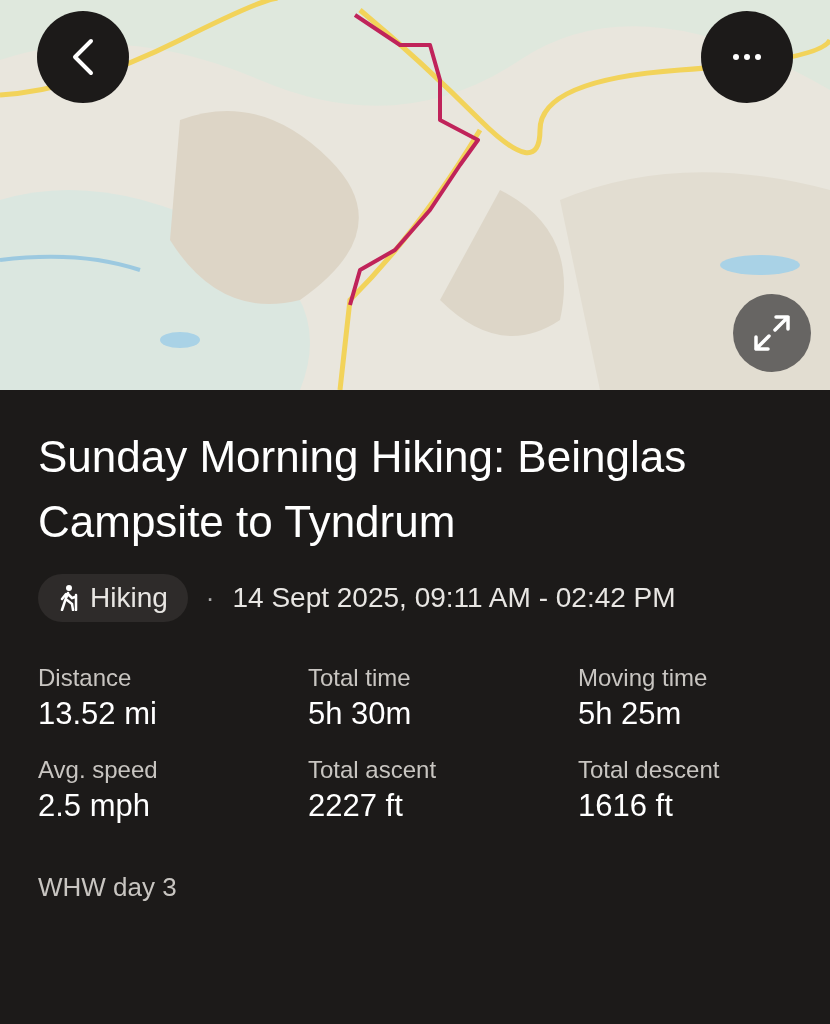  What do you see at coordinates (108, 887) in the screenshot?
I see `activity-note: WHW day 3` at bounding box center [108, 887].